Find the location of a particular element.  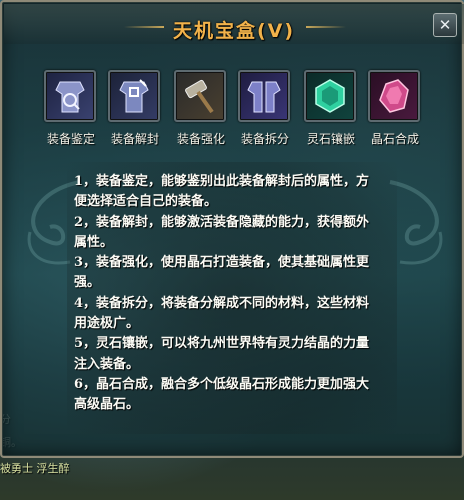

description-item: 6，晶石合成，融合多个低级晶石形成能力更加强大高级晶石。 is located at coordinates (222, 394).